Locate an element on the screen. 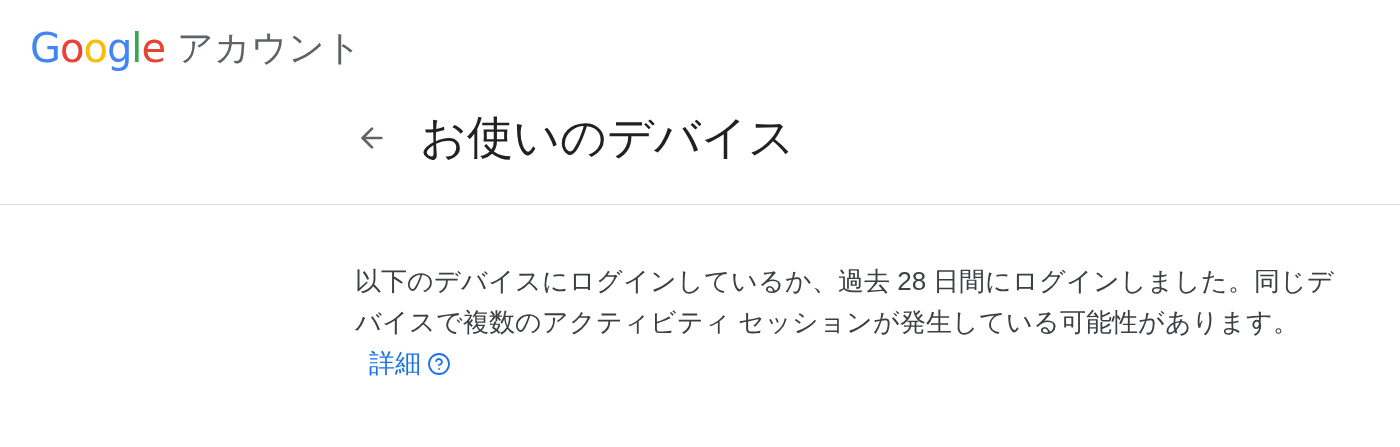 The height and width of the screenshot is (447, 1400). google-logo: Google is located at coordinates (98, 48).